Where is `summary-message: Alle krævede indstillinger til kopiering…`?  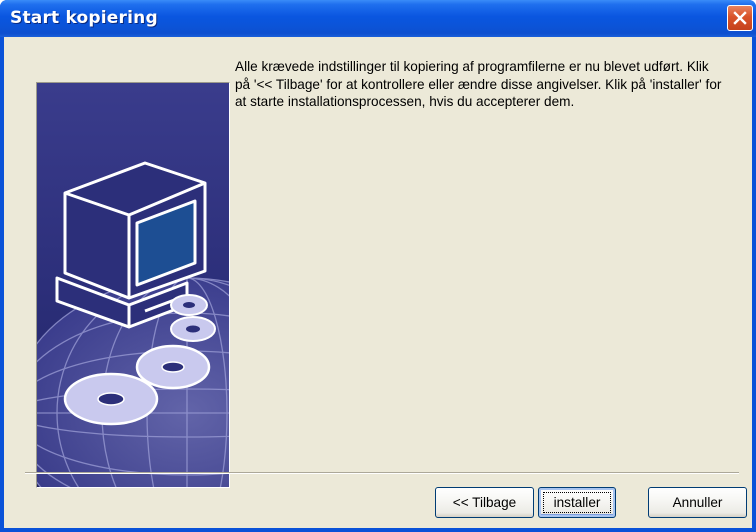 summary-message: Alle krævede indstillinger til kopiering… is located at coordinates (478, 84).